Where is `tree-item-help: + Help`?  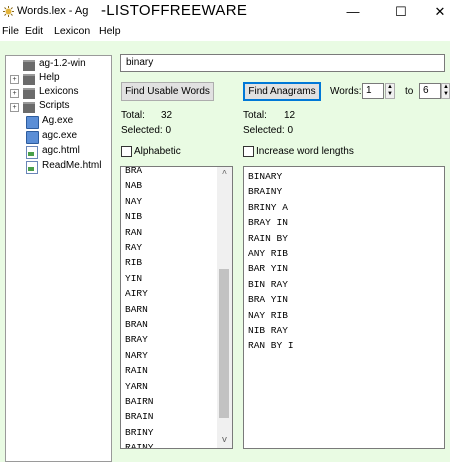 tree-item-help: + Help is located at coordinates (57, 79).